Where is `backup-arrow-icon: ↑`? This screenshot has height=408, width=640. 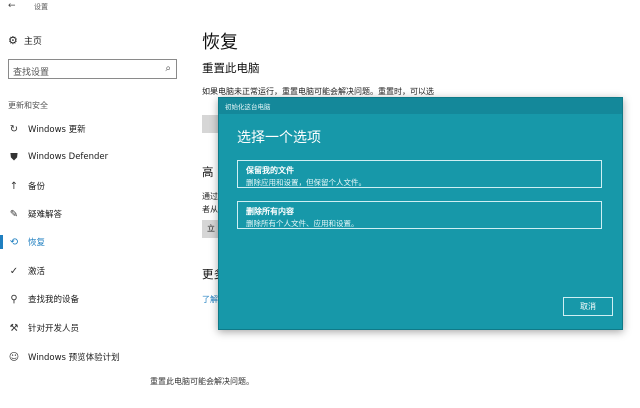
backup-arrow-icon: ↑ is located at coordinates (14, 186).